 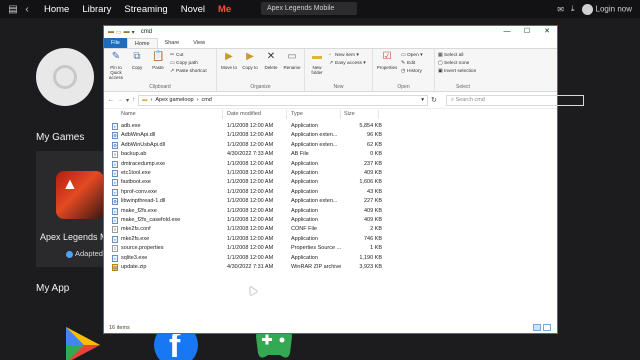 I want to click on exe-file-icon: ▪, so click(x=115, y=211).